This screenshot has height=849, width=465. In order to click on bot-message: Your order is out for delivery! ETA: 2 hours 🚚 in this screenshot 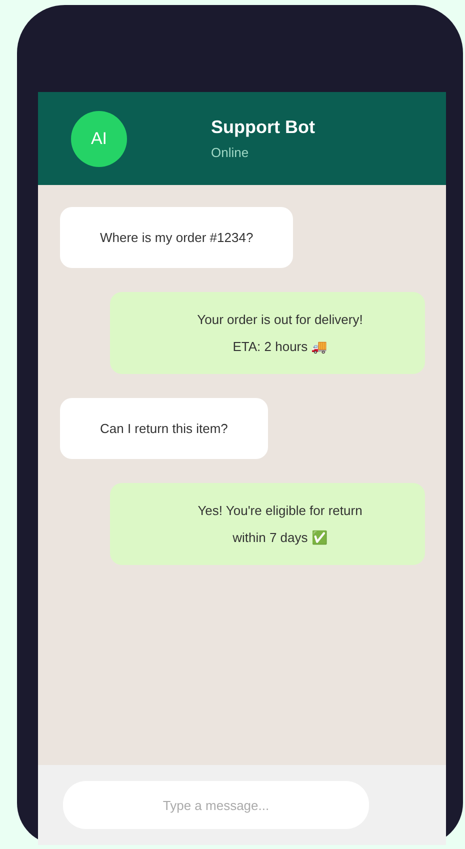, I will do `click(267, 333)`.